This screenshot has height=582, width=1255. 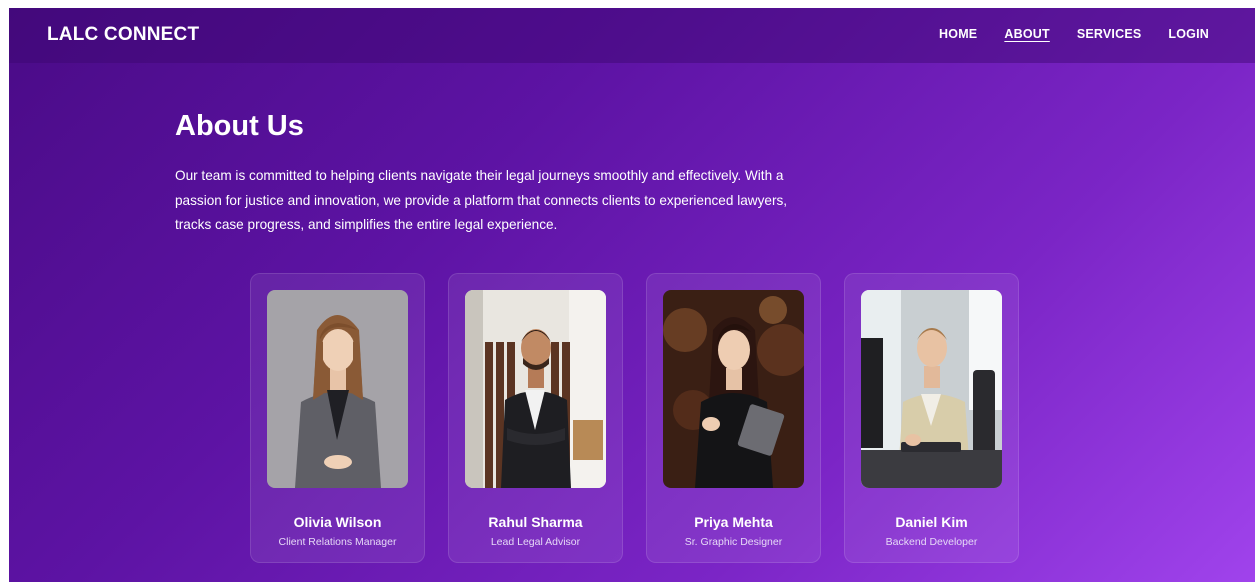 I want to click on team-member-name: Daniel Kim, so click(x=931, y=522).